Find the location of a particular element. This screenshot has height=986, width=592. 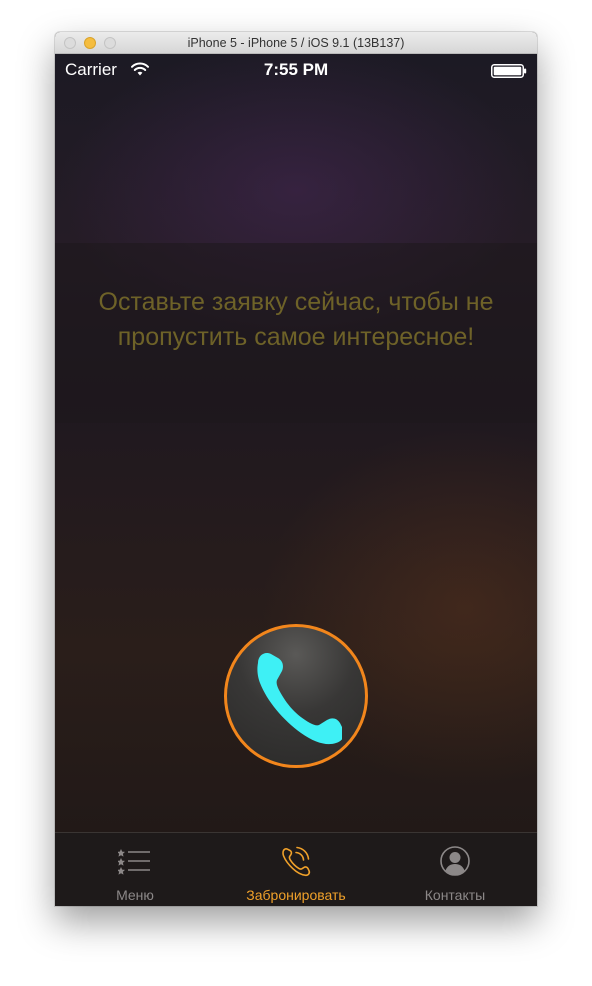

tab-booking: Забронировать is located at coordinates (296, 869).